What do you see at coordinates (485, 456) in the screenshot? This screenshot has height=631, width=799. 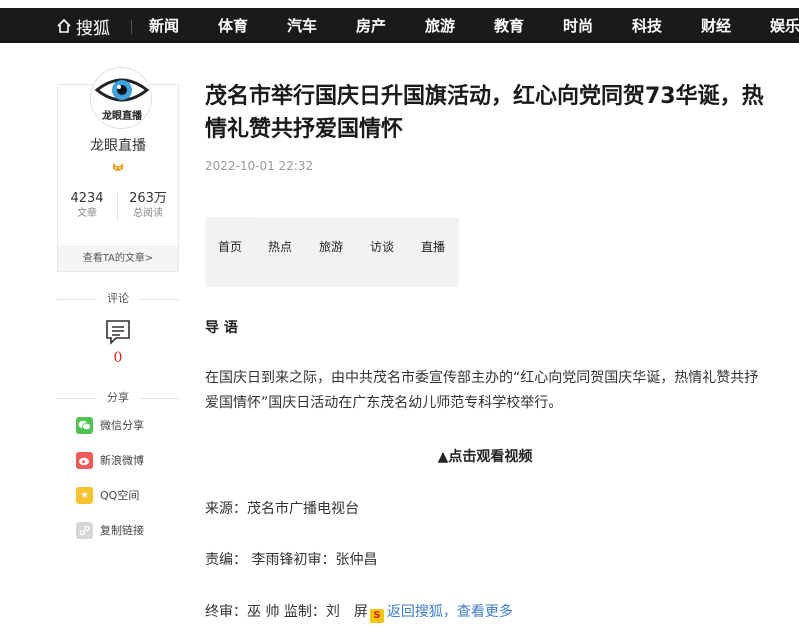 I see `watch-video-link: ▲点击观看视频` at bounding box center [485, 456].